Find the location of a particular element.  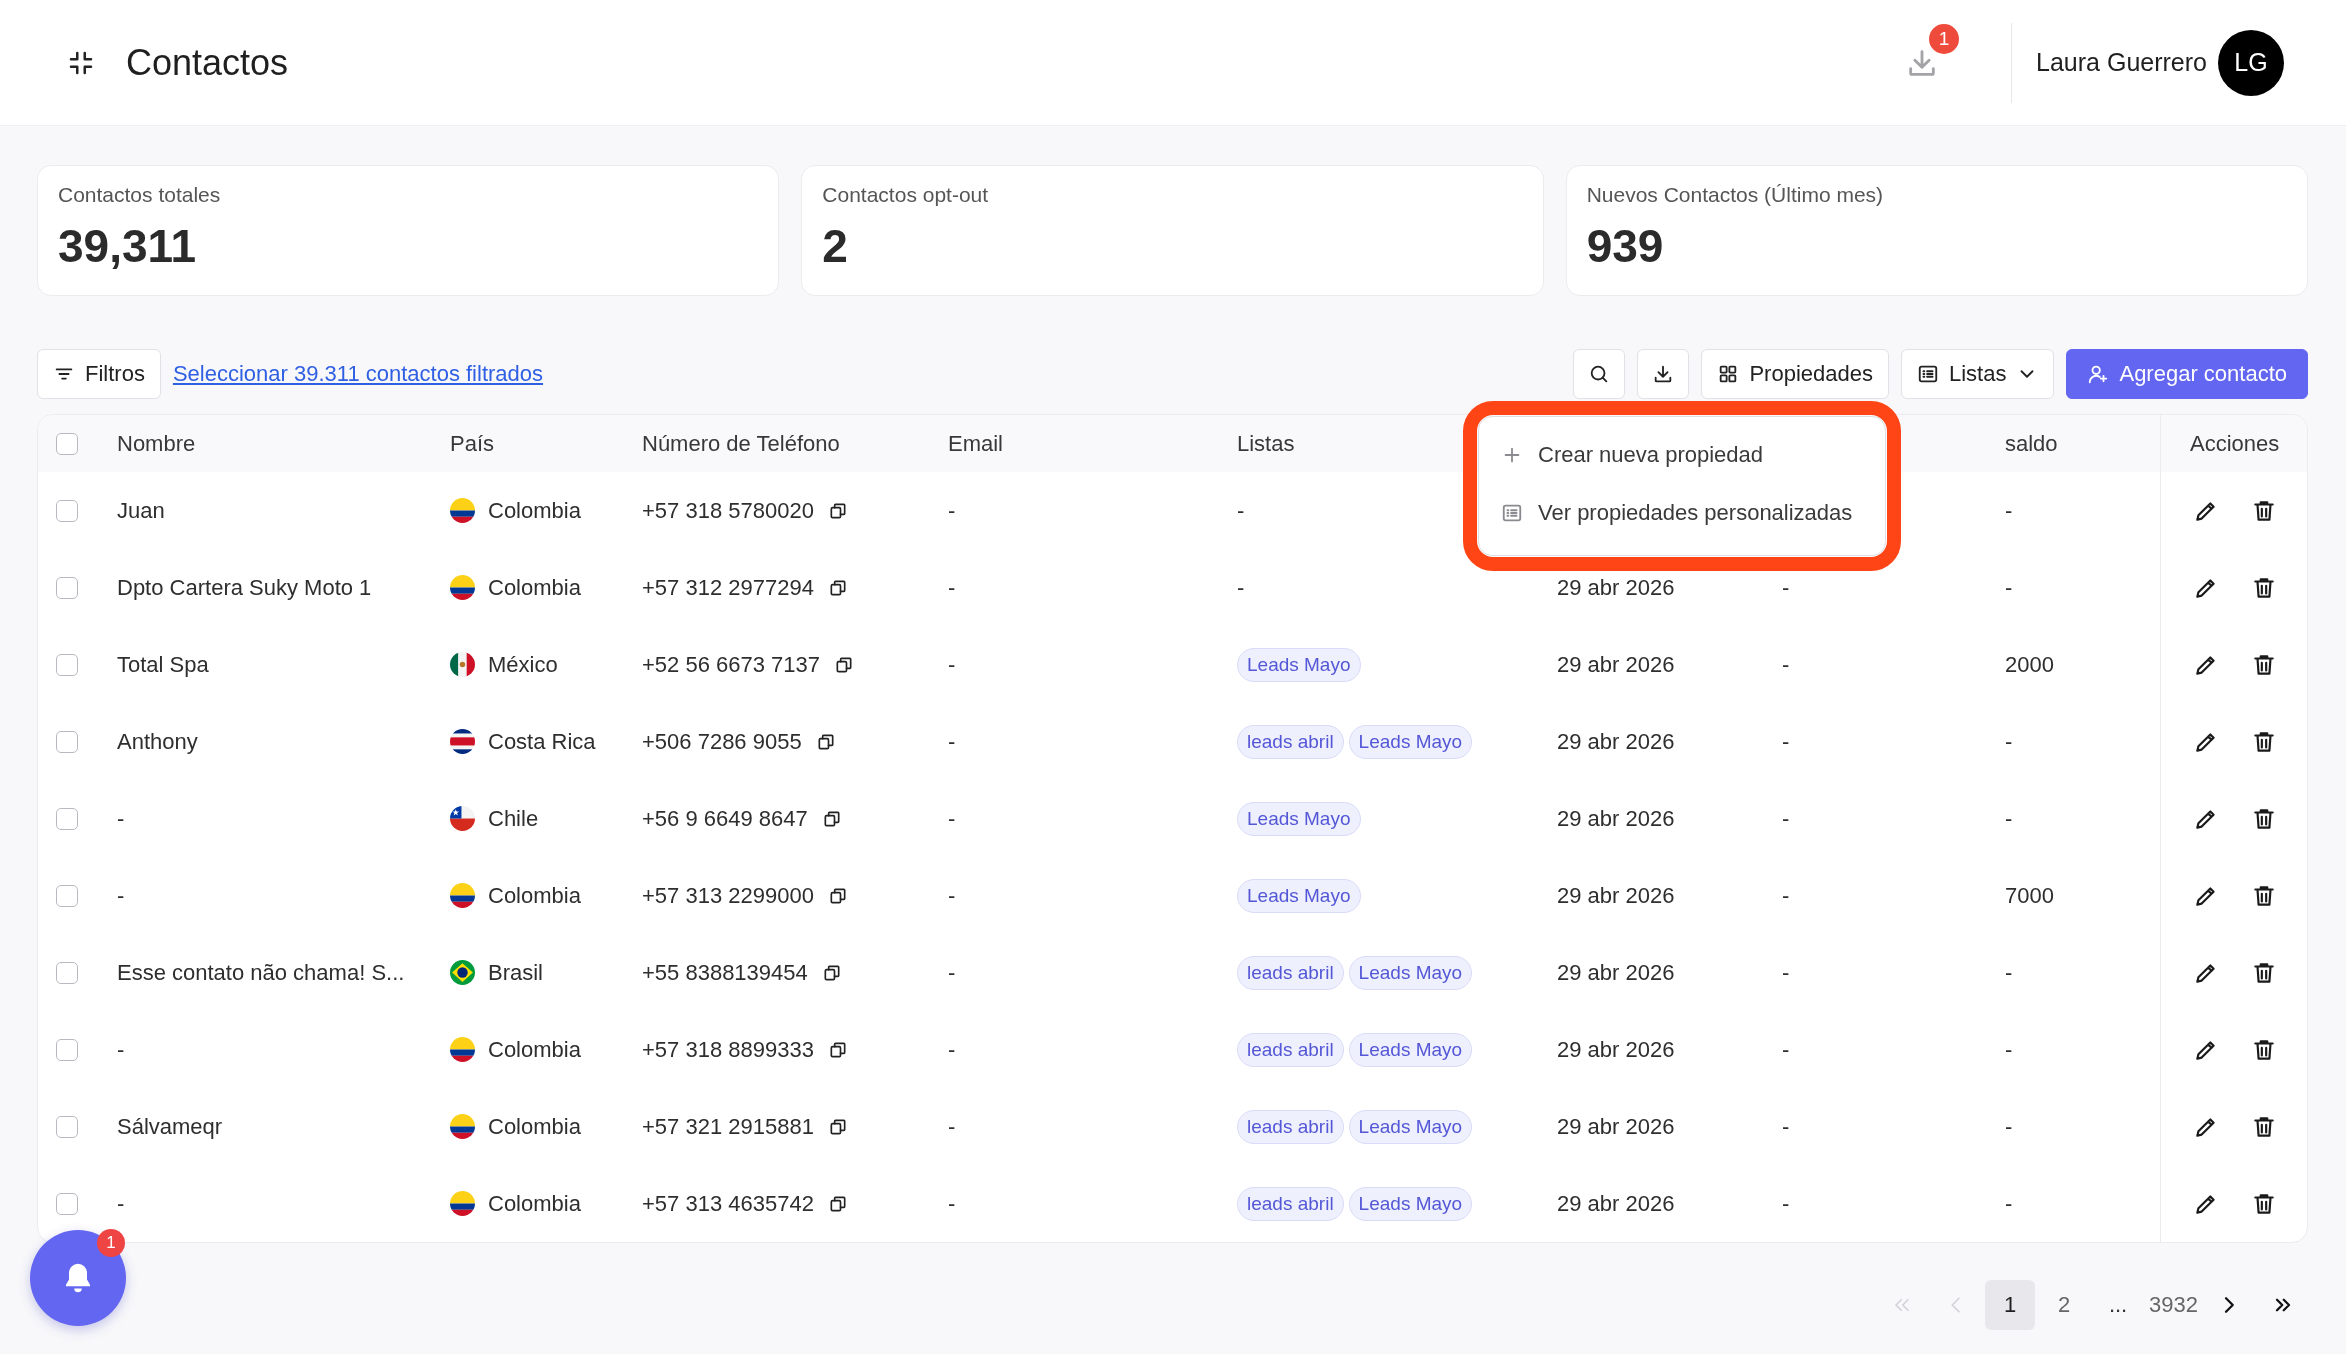

page-button: 3932 is located at coordinates (2173, 1305).